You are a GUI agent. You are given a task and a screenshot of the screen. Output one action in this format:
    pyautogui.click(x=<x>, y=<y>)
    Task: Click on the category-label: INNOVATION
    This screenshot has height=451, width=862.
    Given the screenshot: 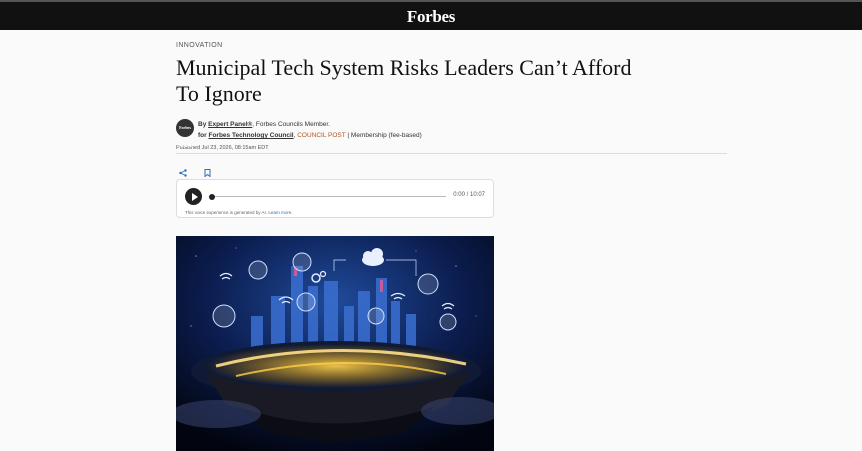 What is the action you would take?
    pyautogui.click(x=456, y=45)
    